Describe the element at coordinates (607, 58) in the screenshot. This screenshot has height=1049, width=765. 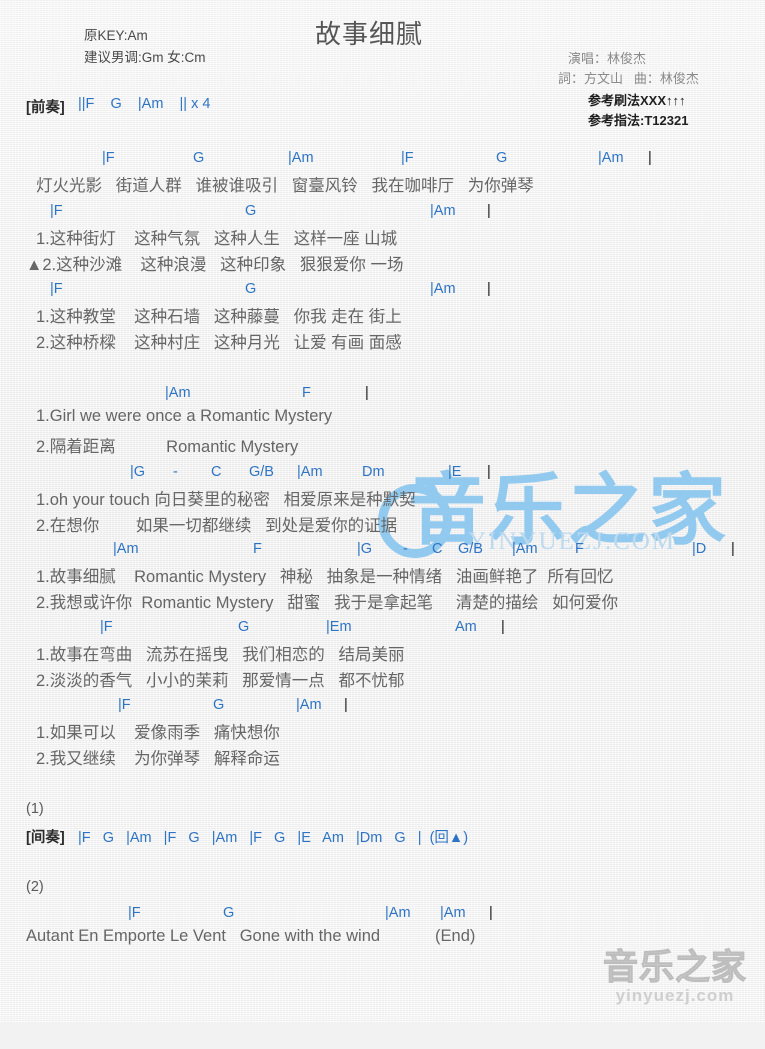
I see `singer-label: 演唱：林俊杰` at that location.